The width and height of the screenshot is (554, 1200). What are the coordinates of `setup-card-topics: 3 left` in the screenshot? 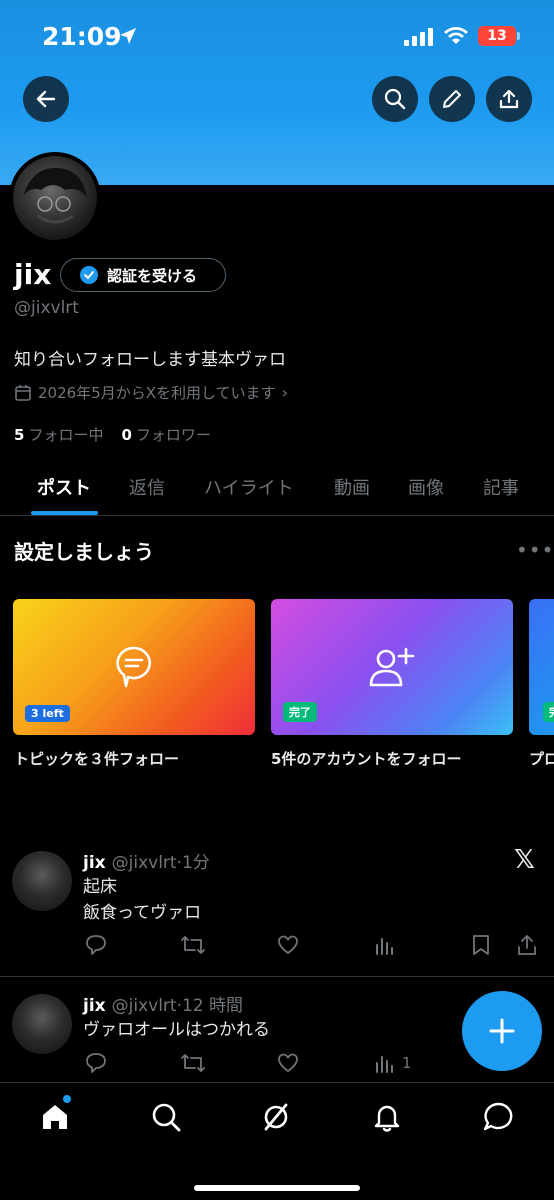 It's located at (134, 667).